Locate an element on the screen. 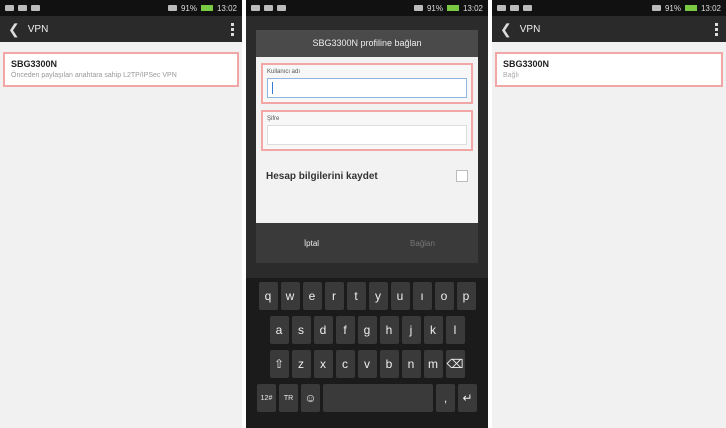  password-label: Şifre is located at coordinates (273, 119).